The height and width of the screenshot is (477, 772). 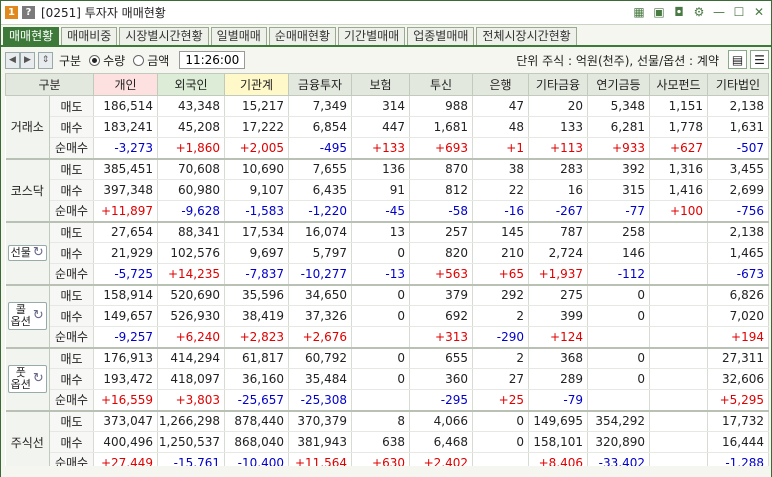 I want to click on data-cell: 176,913, so click(x=125, y=358).